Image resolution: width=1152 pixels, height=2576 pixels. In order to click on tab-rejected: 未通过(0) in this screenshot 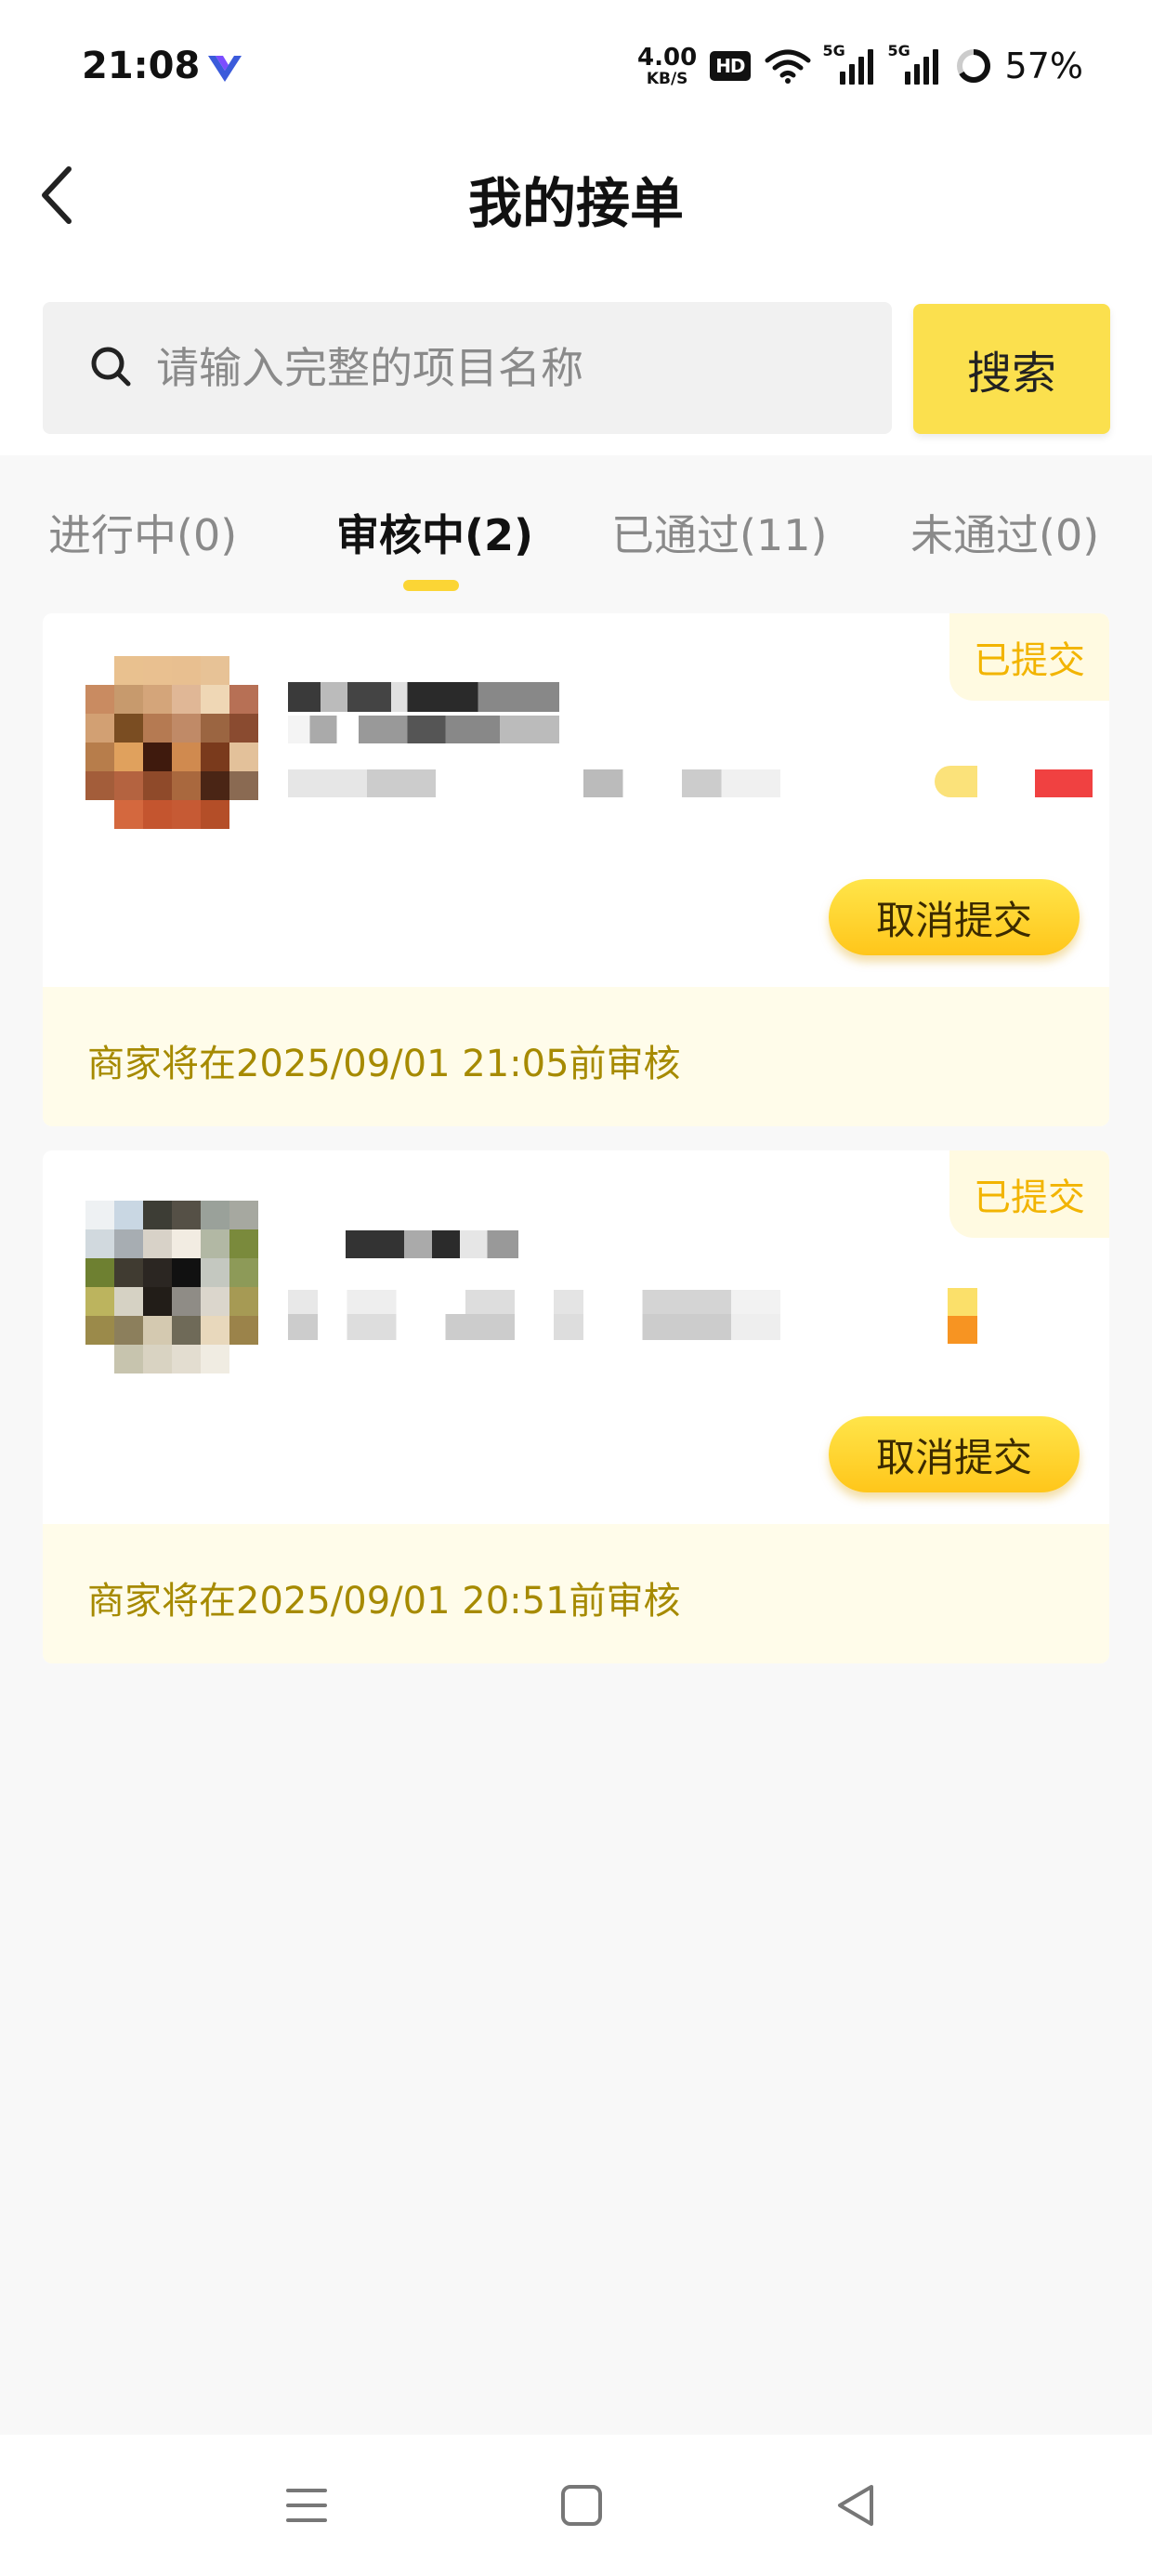, I will do `click(1005, 532)`.